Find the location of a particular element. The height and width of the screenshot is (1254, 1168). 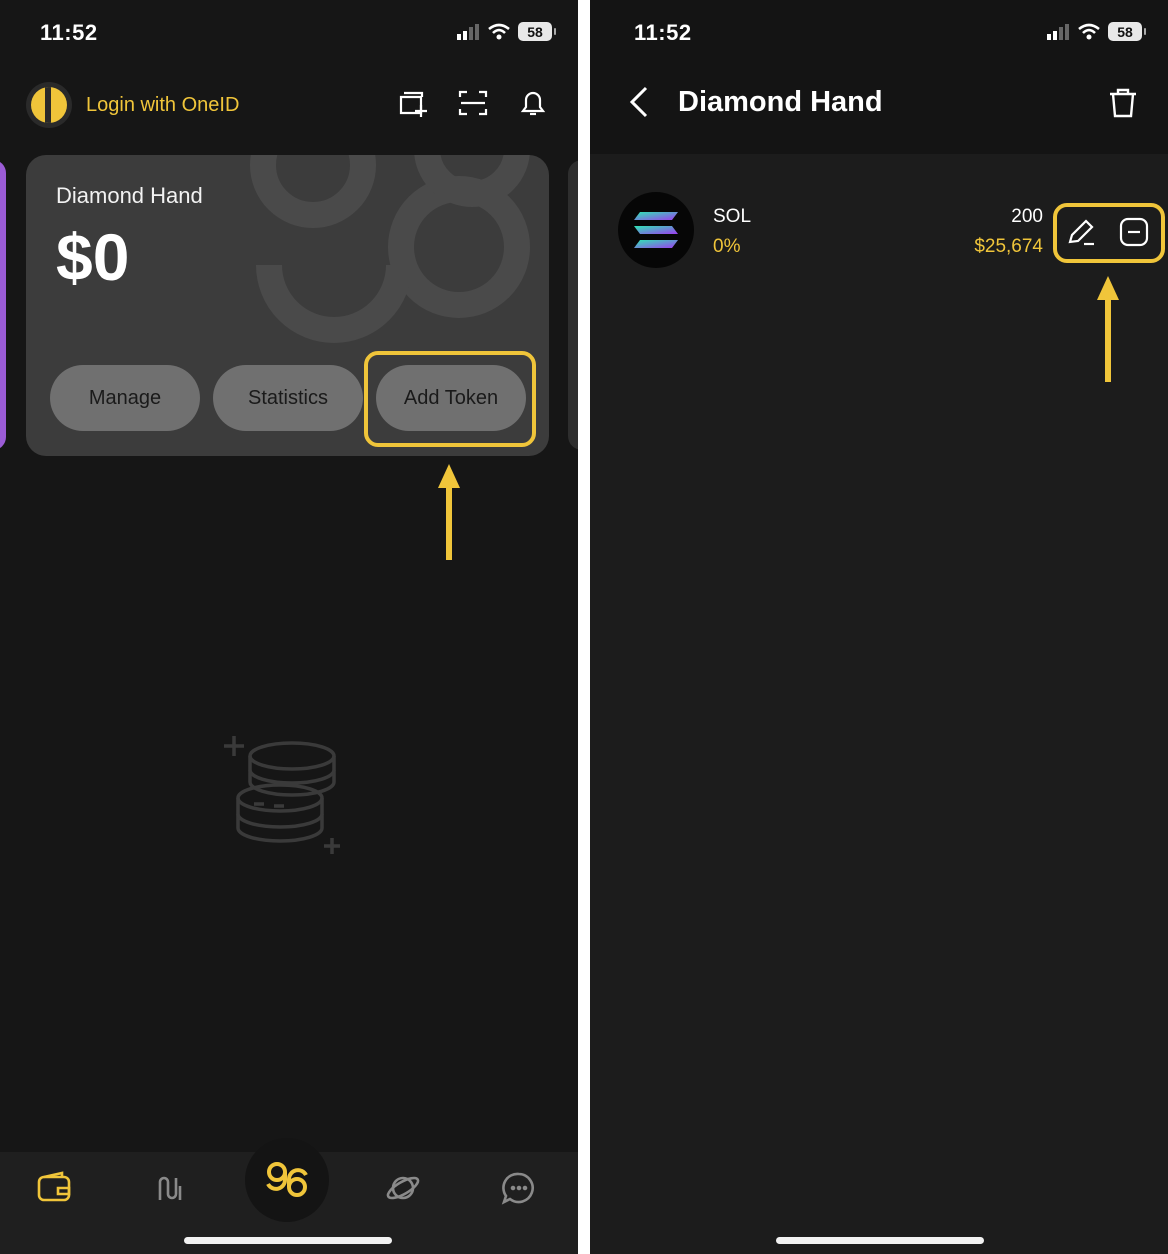

wallet-name: Diamond Hand is located at coordinates (129, 195).